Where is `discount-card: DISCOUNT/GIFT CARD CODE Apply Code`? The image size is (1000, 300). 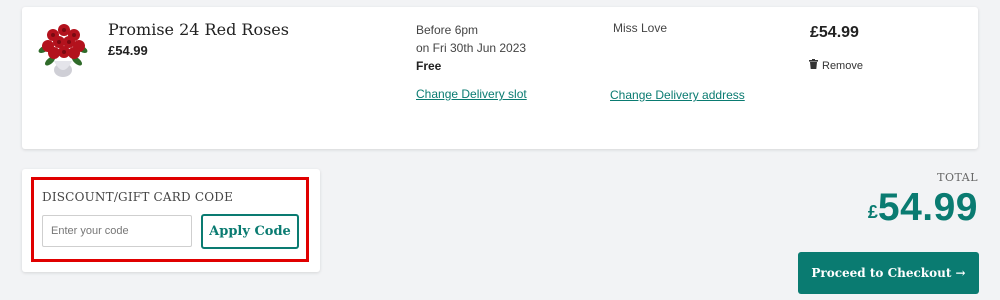
discount-card: DISCOUNT/GIFT CARD CODE Apply Code is located at coordinates (171, 220).